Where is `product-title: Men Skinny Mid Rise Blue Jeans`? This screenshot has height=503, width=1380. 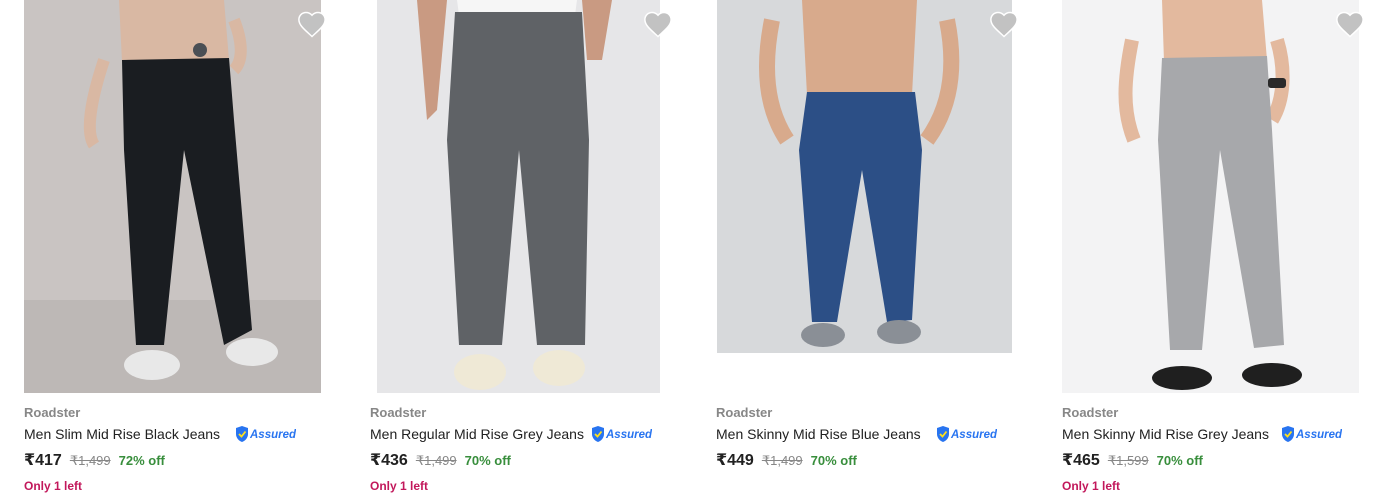 product-title: Men Skinny Mid Rise Blue Jeans is located at coordinates (818, 434).